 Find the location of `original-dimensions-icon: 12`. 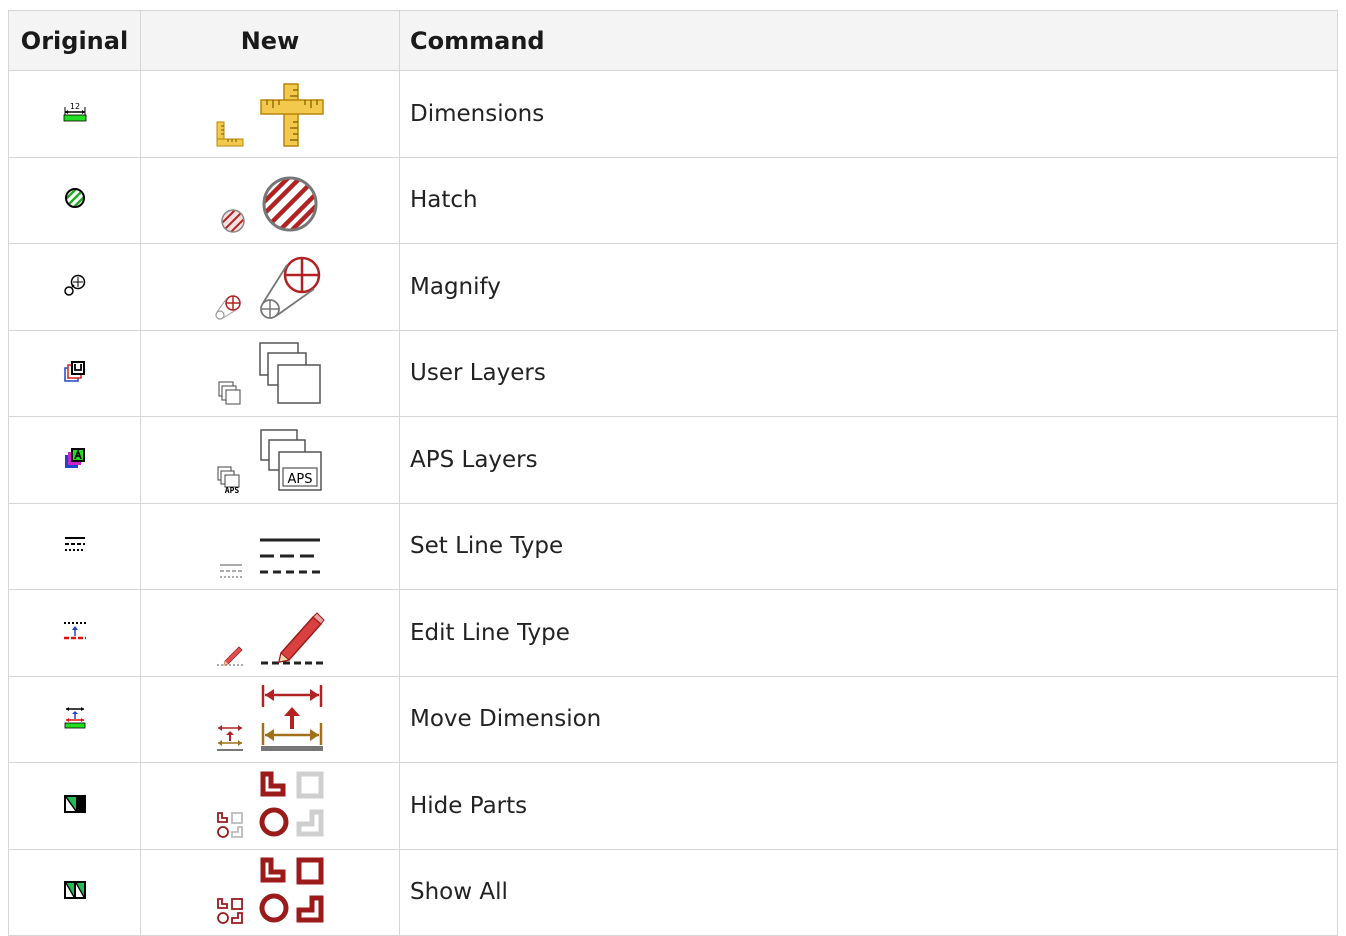

original-dimensions-icon: 12 is located at coordinates (75, 112).